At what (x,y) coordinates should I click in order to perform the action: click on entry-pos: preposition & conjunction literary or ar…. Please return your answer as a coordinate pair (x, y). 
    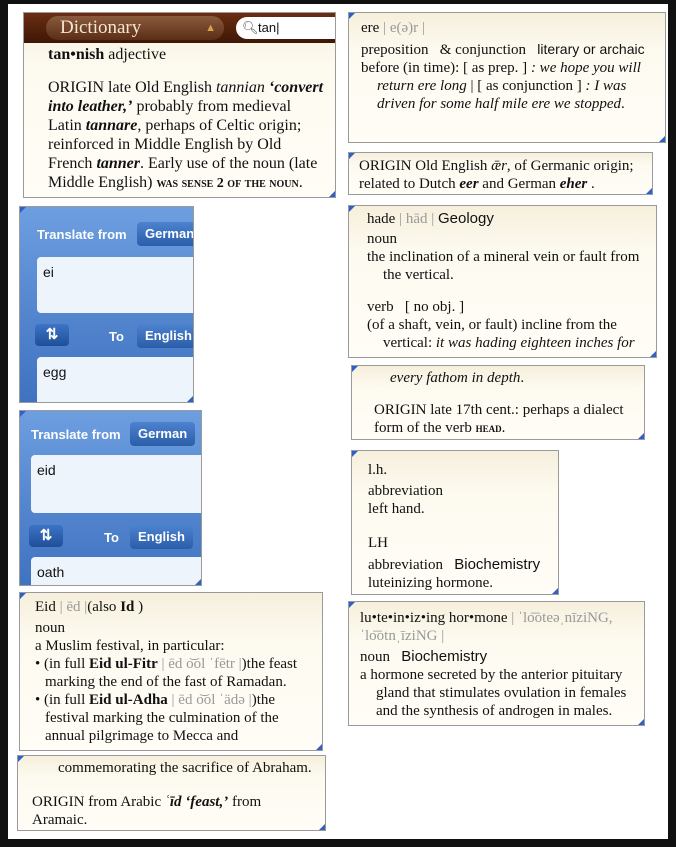
    Looking at the image, I should click on (503, 49).